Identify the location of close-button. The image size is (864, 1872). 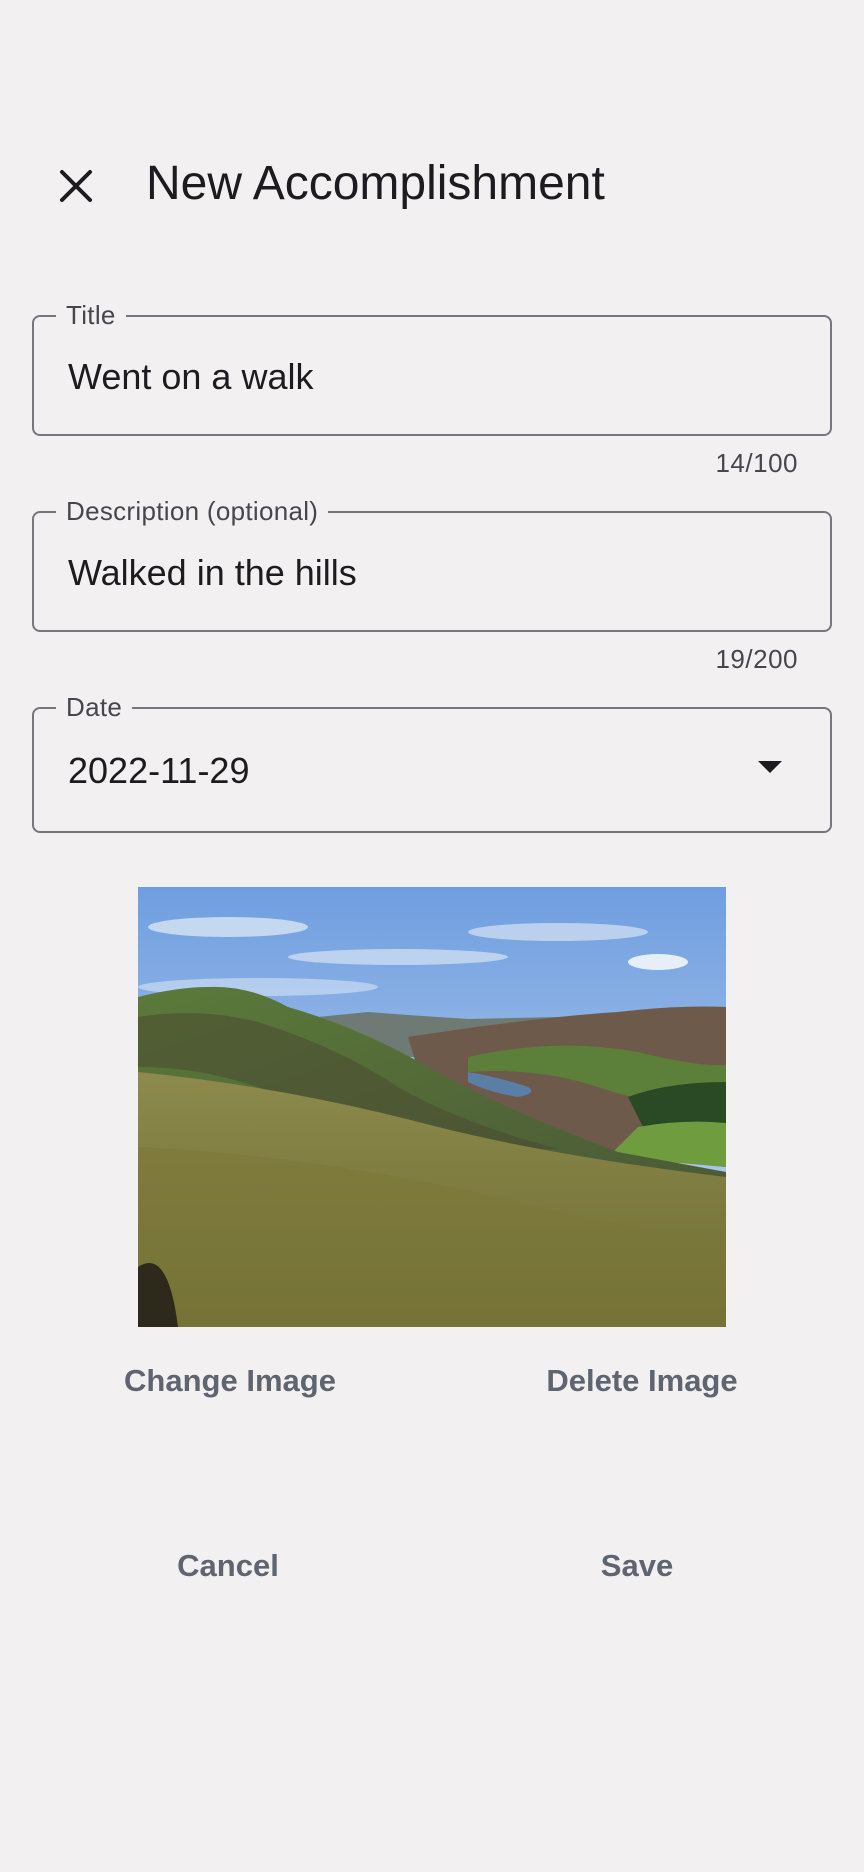
(76, 186).